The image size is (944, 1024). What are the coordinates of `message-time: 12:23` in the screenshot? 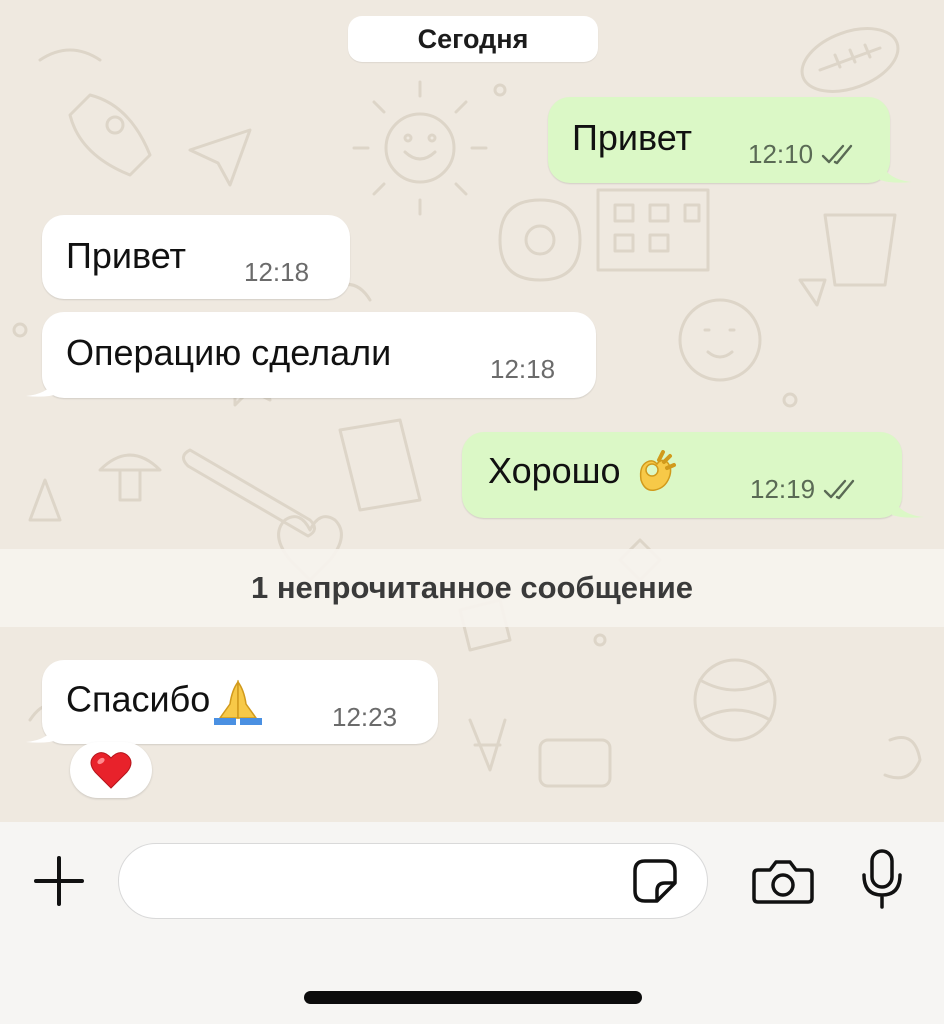 It's located at (365, 717).